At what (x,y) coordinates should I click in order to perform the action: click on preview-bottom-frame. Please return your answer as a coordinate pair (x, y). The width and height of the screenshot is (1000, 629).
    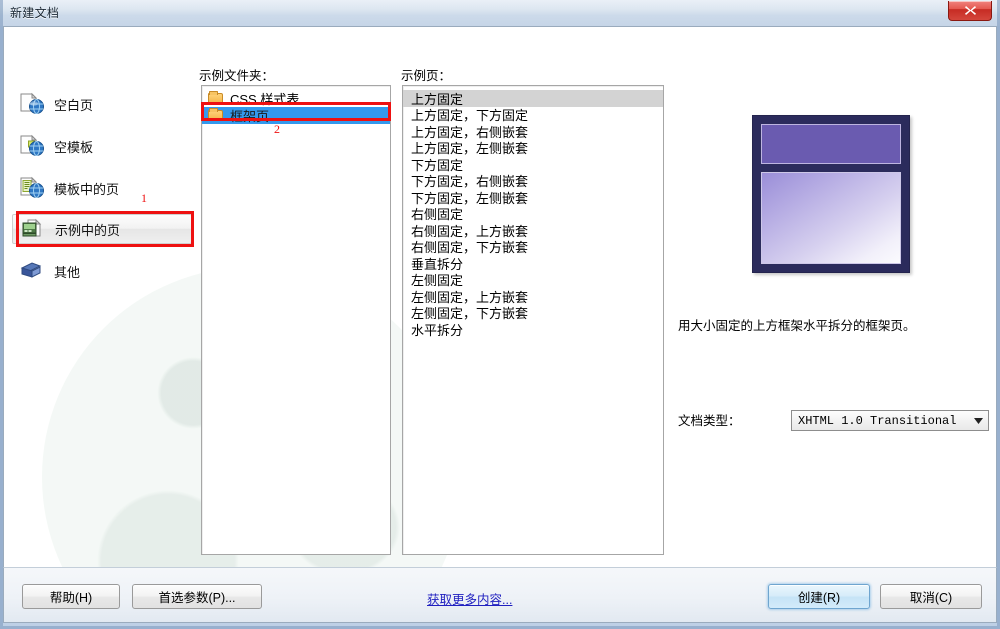
    Looking at the image, I should click on (831, 218).